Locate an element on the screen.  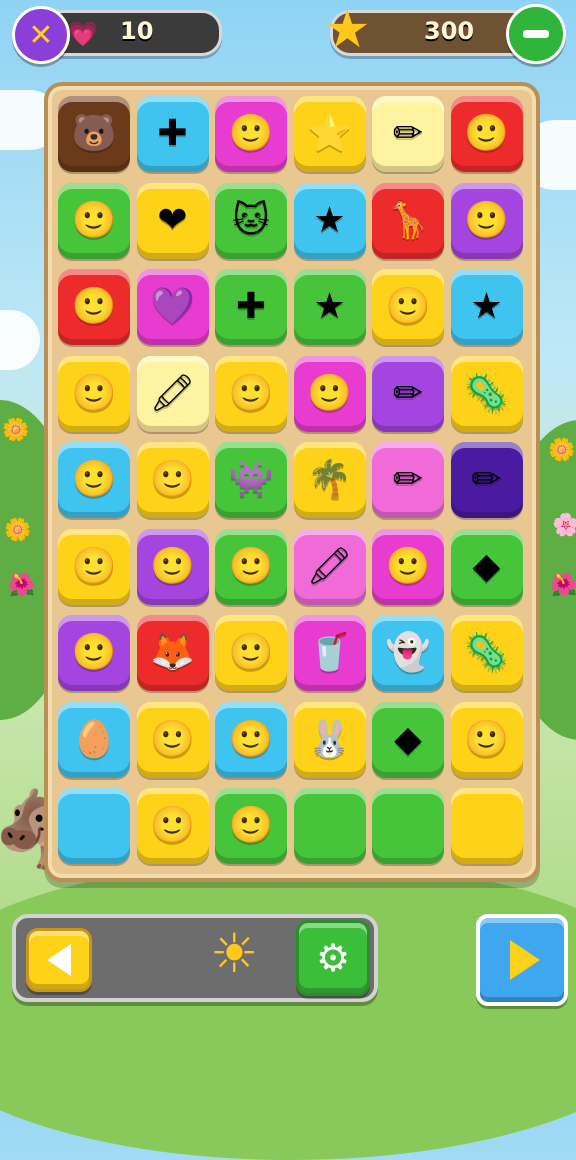
game-tile: 🥚 is located at coordinates (94, 739).